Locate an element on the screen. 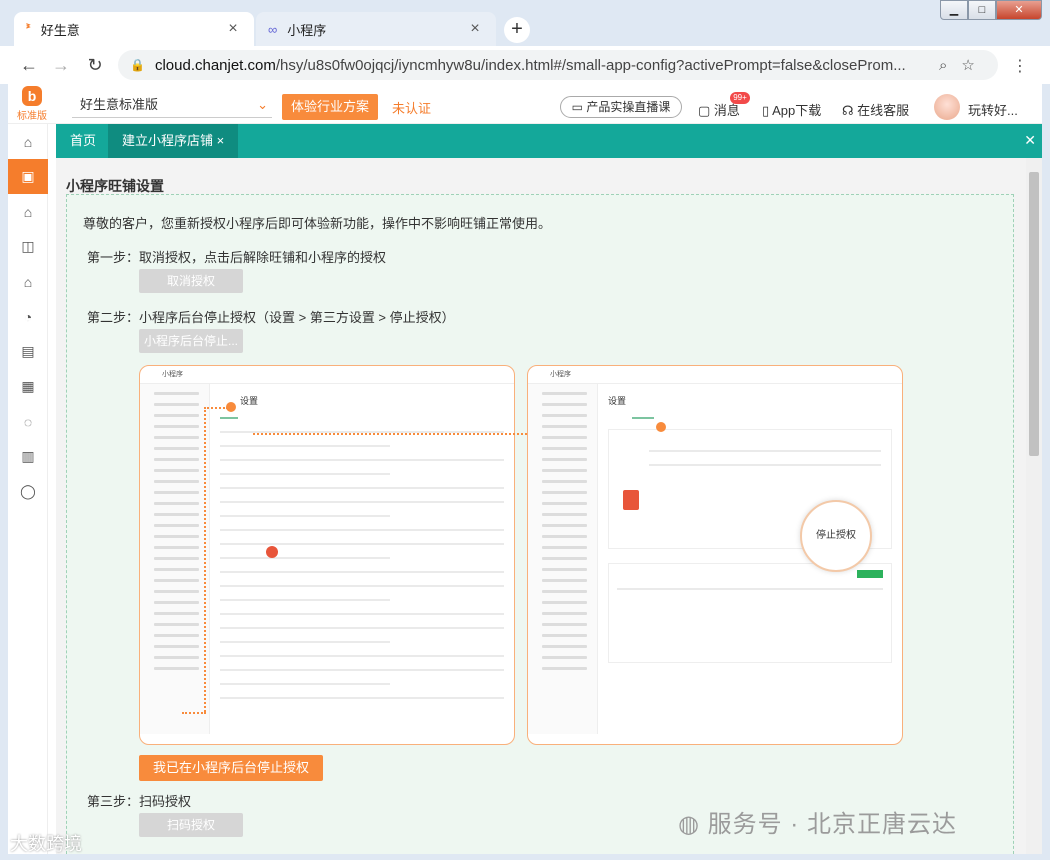  app-logo: b 标准版 is located at coordinates (32, 104).